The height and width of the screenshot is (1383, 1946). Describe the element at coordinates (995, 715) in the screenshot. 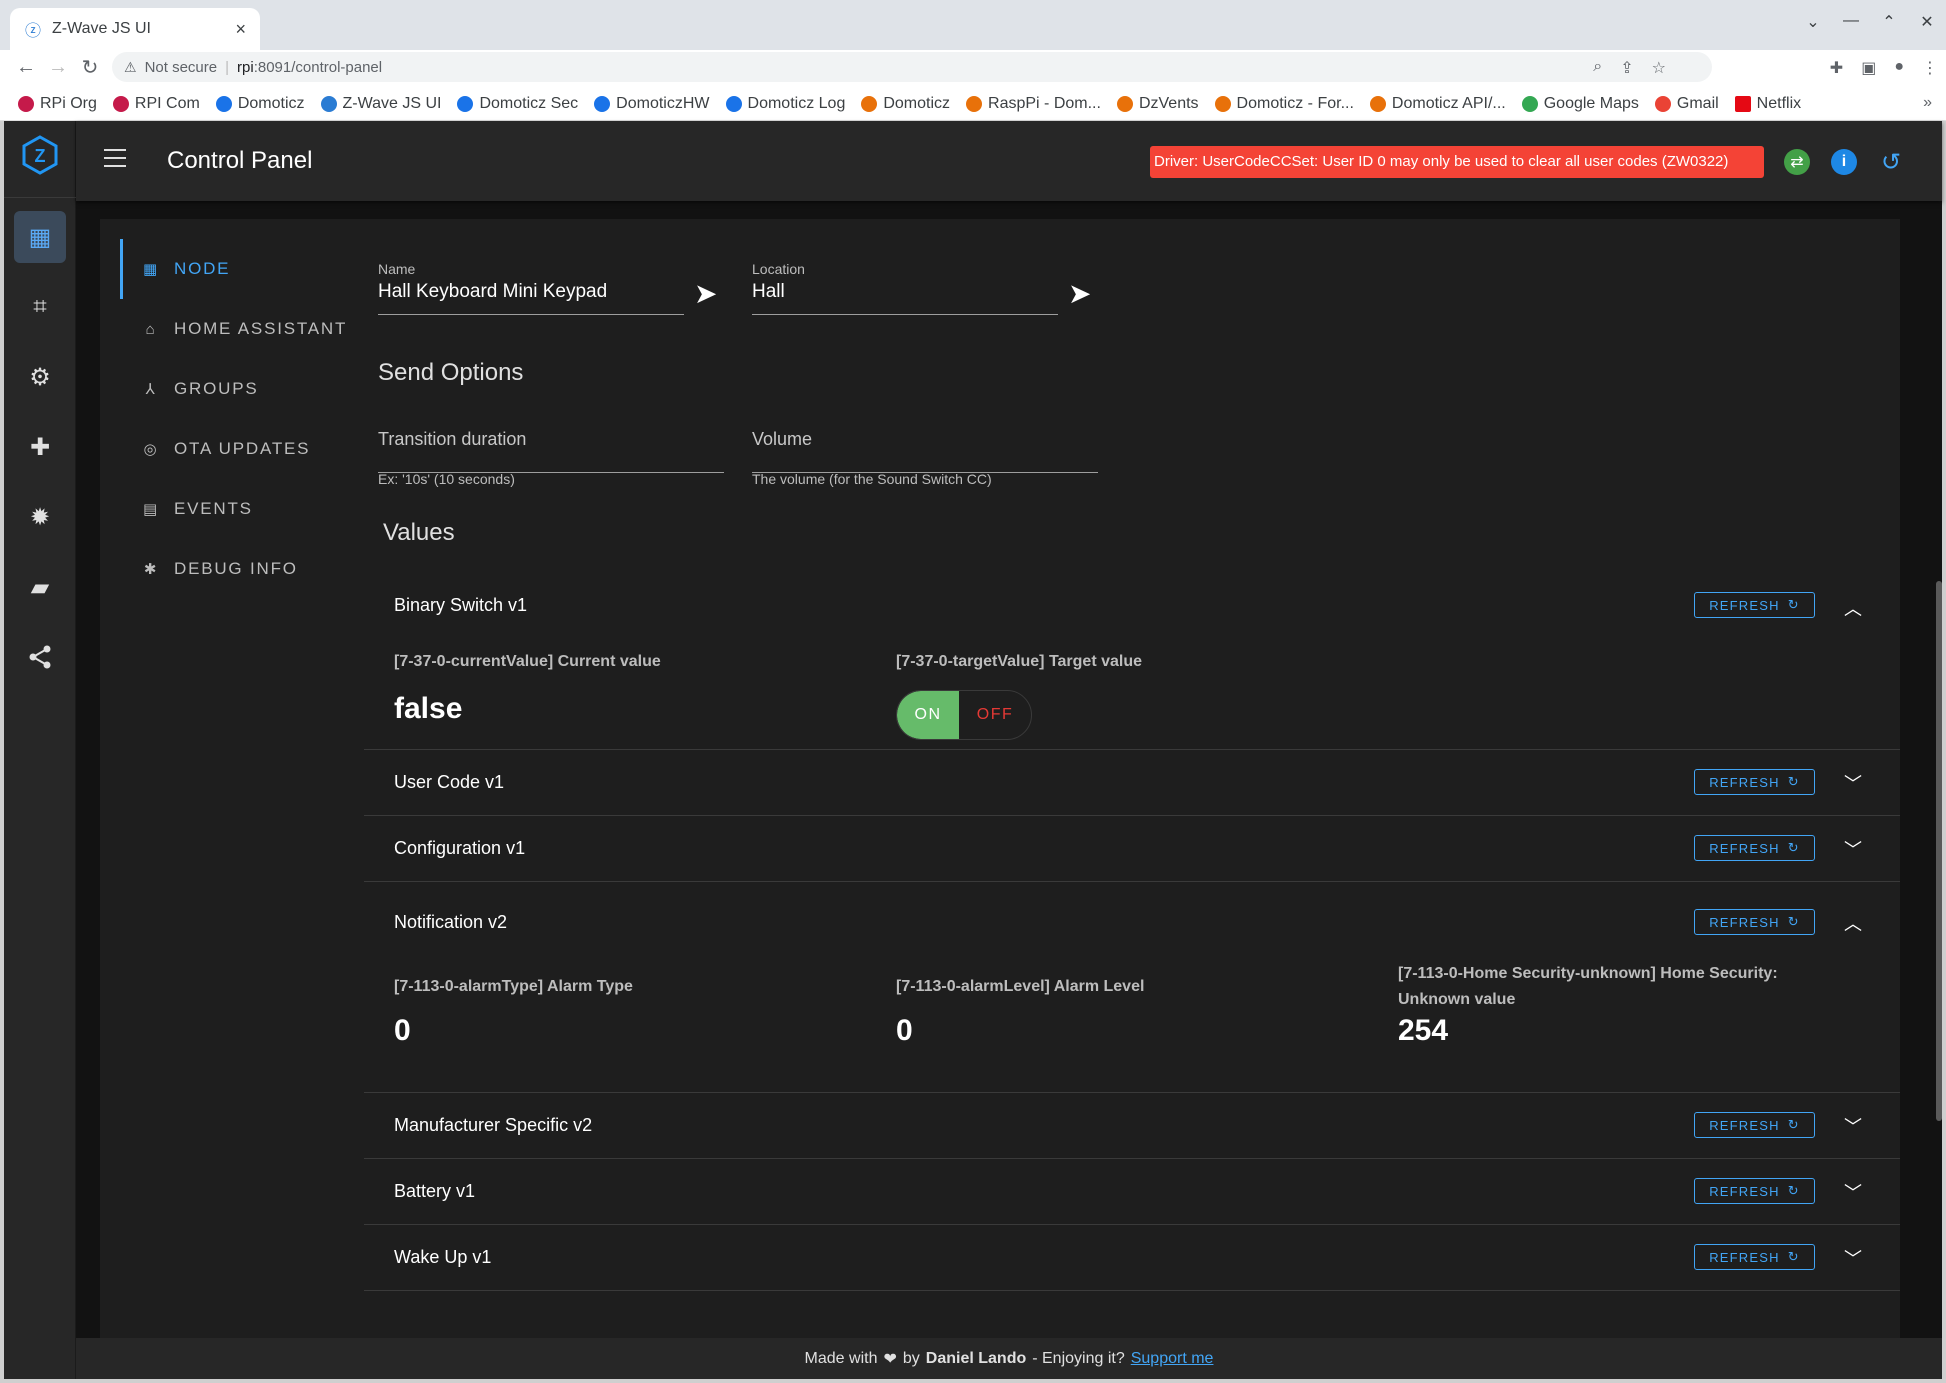

I see `toggle-off-button: OFF` at that location.